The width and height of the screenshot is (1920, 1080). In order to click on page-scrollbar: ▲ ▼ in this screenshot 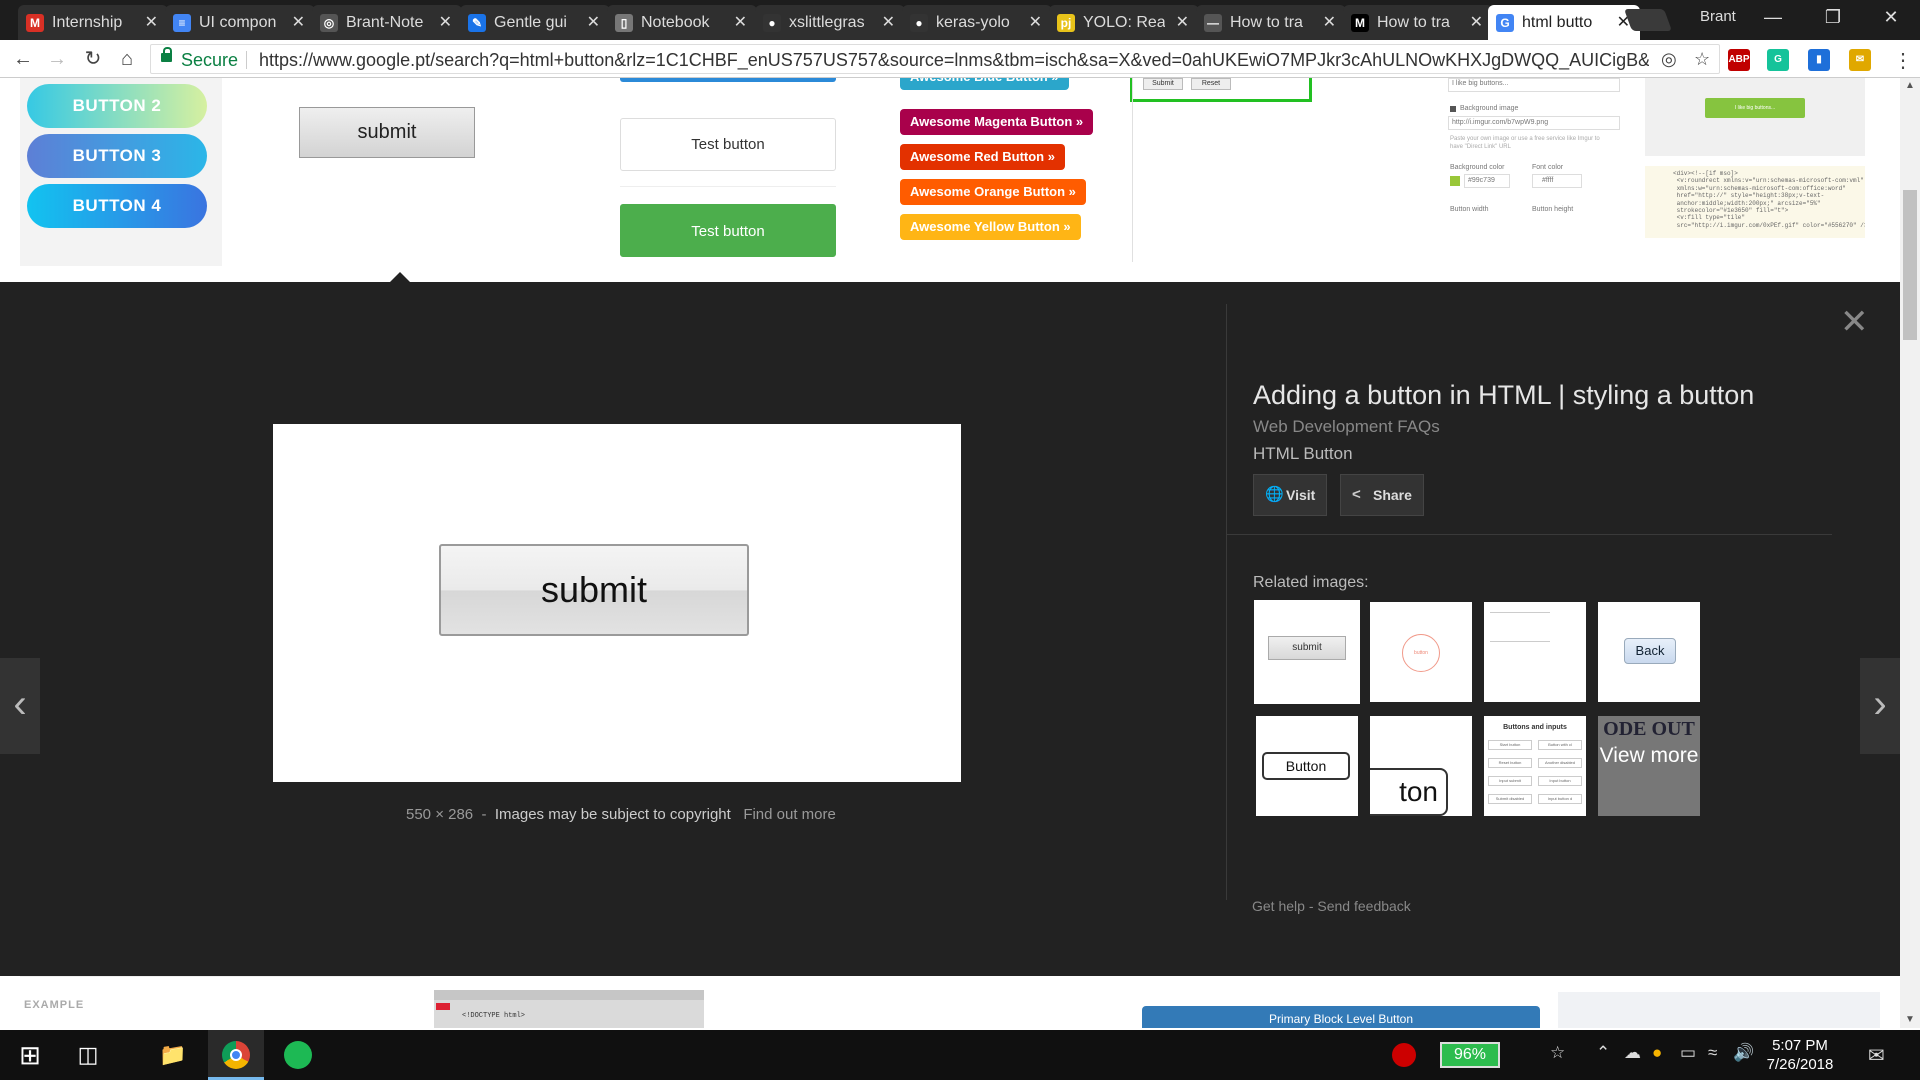, I will do `click(1910, 553)`.